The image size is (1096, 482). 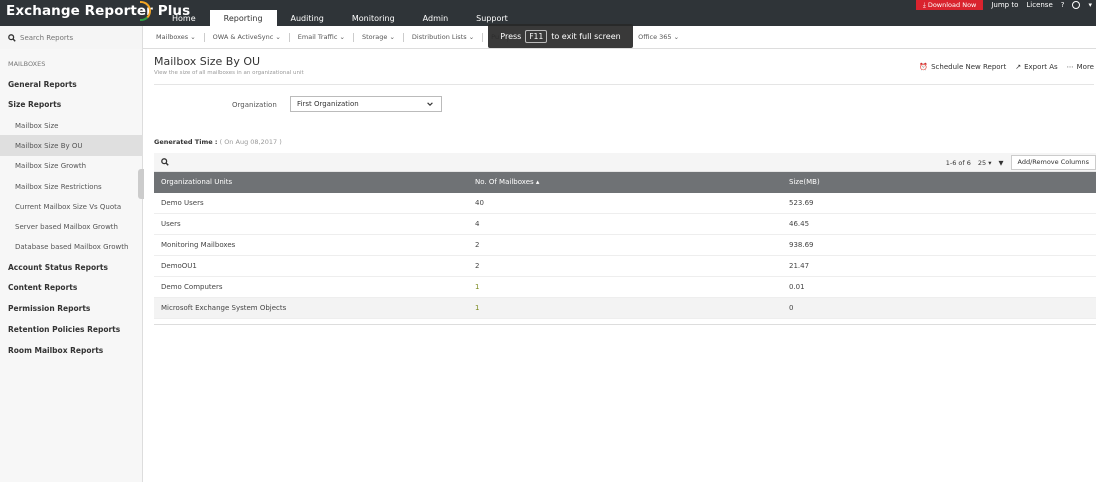 What do you see at coordinates (224, 308) in the screenshot?
I see `cell-ou: Microsoft Exchange System Objects` at bounding box center [224, 308].